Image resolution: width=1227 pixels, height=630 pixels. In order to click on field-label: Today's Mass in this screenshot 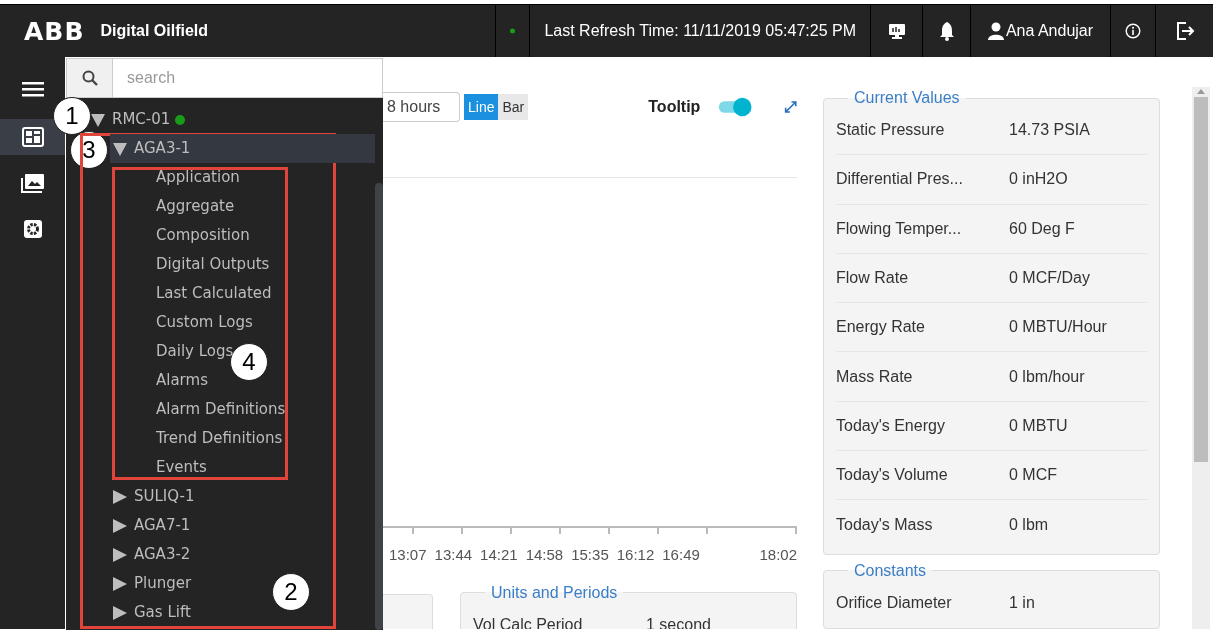, I will do `click(885, 525)`.